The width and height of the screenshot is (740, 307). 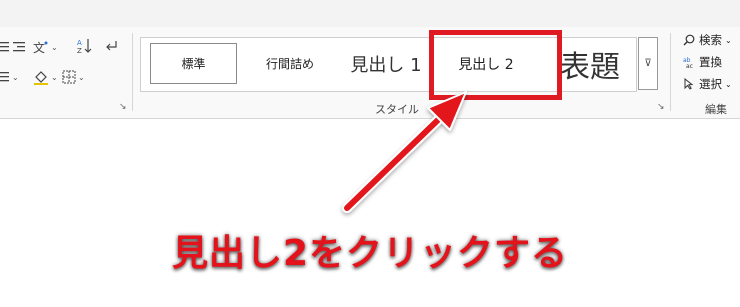 I want to click on instruction-callout: 見出し2をクリックする, so click(x=370, y=253).